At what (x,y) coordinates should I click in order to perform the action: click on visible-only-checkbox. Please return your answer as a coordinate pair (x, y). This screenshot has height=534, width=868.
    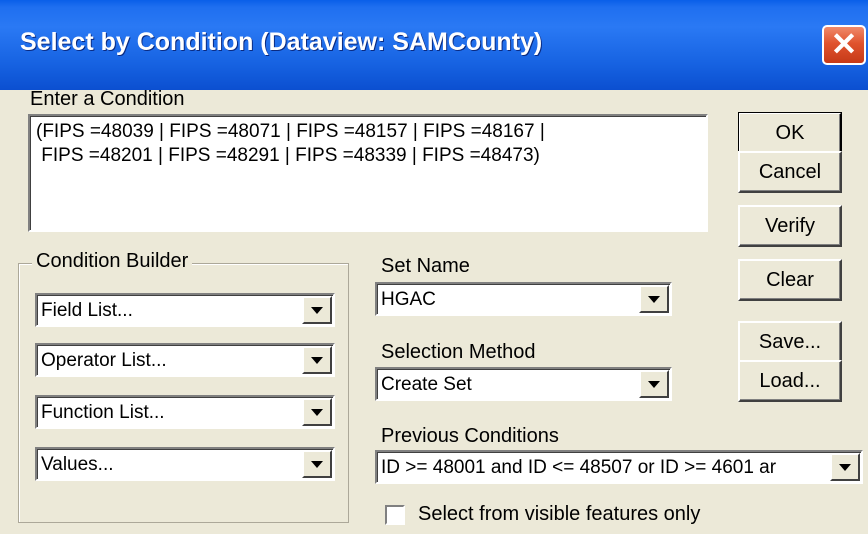
    Looking at the image, I should click on (395, 515).